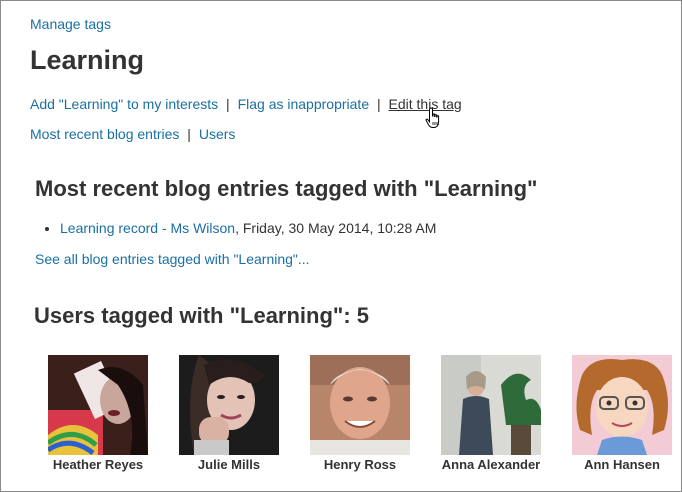 This screenshot has width=682, height=492. Describe the element at coordinates (203, 228) in the screenshot. I see `author-link: Ms Wilson` at that location.